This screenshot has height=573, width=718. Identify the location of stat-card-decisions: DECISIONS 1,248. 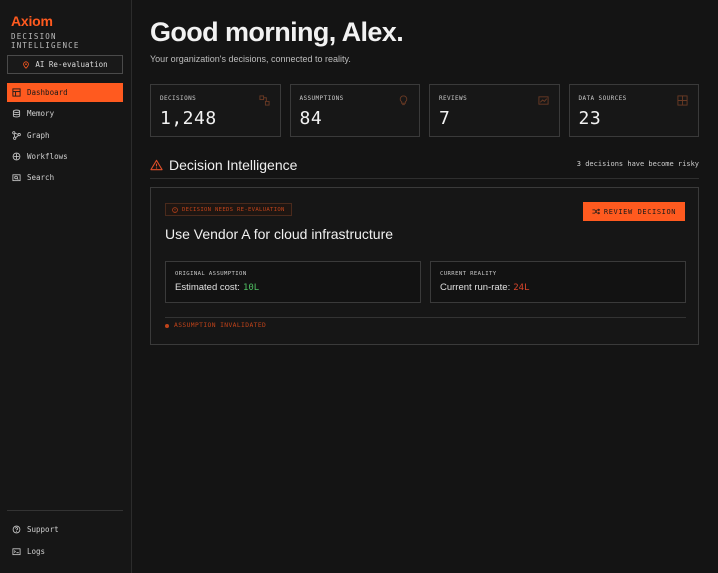
(215, 110).